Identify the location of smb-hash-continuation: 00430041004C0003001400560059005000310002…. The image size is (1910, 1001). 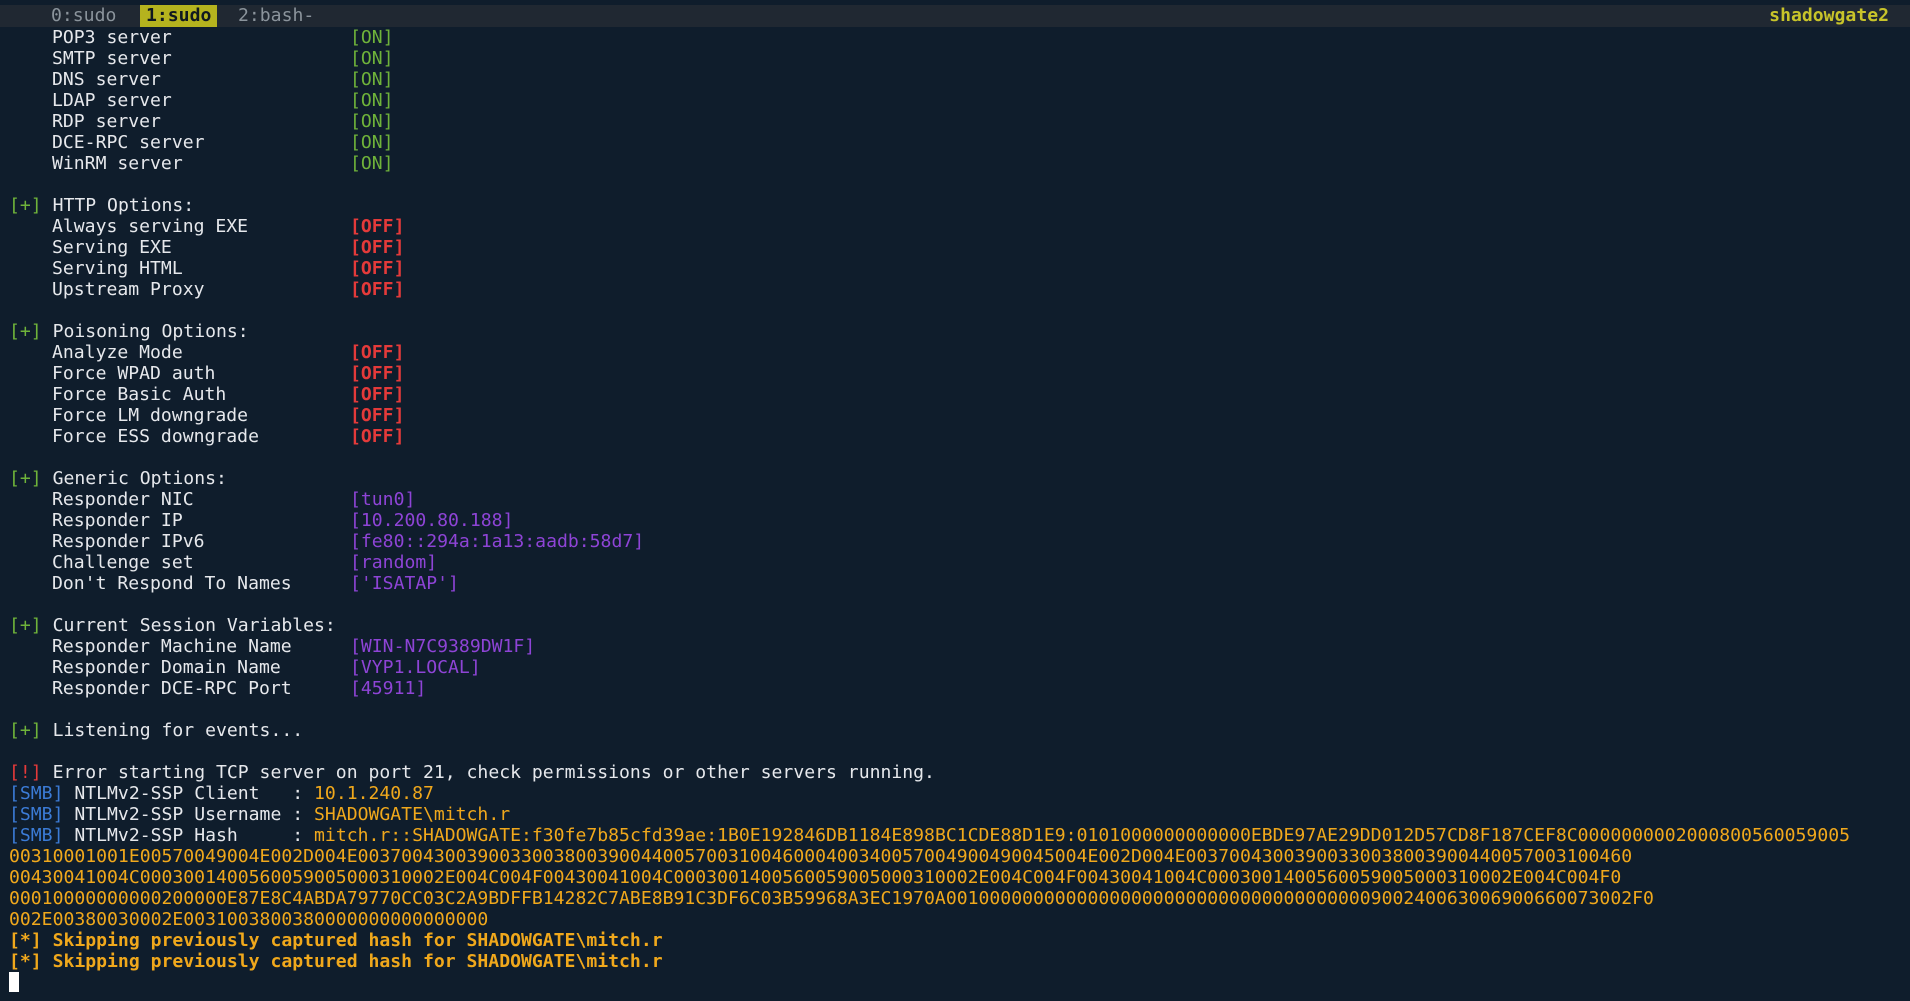
(959, 877).